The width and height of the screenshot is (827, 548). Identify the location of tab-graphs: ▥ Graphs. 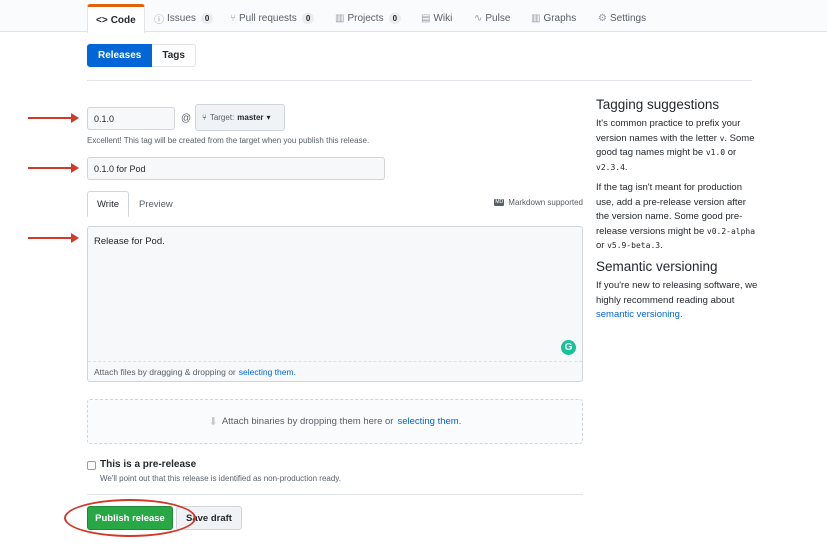
(553, 18).